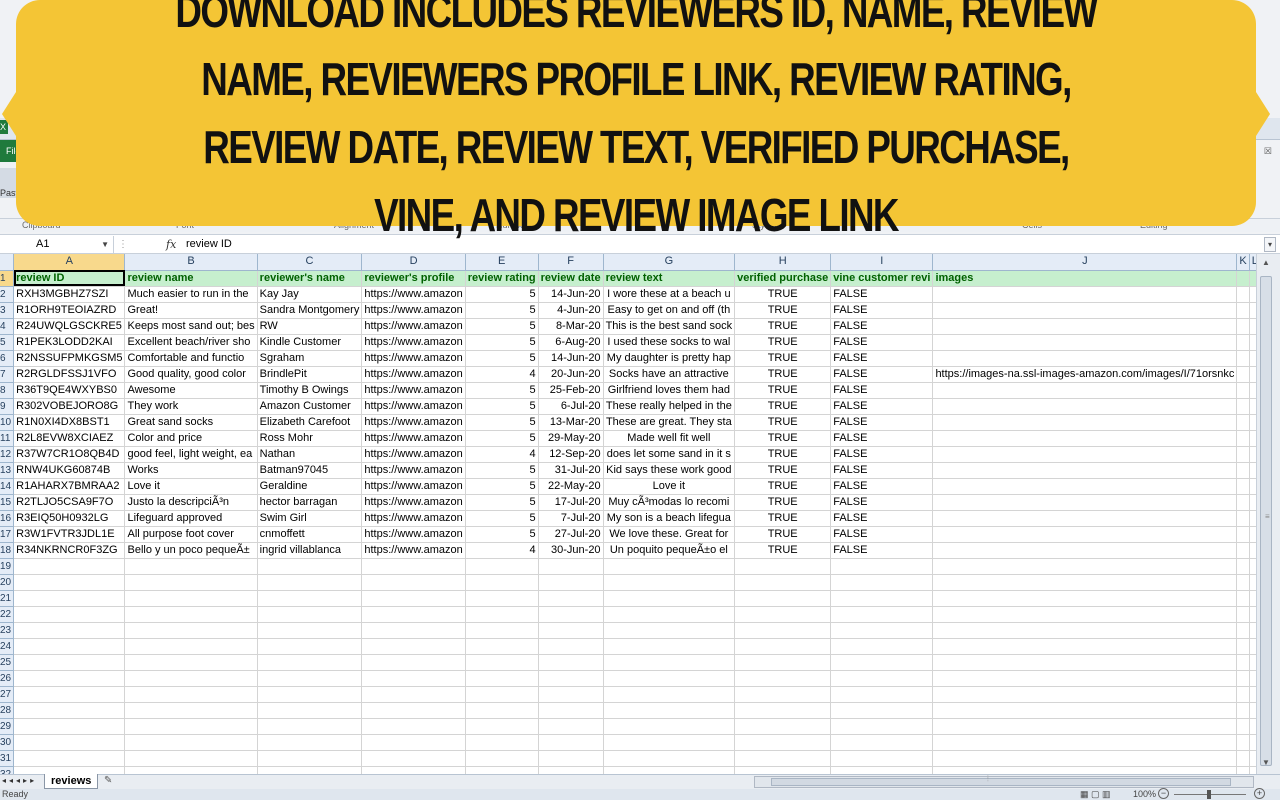 The image size is (1280, 800). Describe the element at coordinates (7, 454) in the screenshot. I see `row-header: 12` at that location.